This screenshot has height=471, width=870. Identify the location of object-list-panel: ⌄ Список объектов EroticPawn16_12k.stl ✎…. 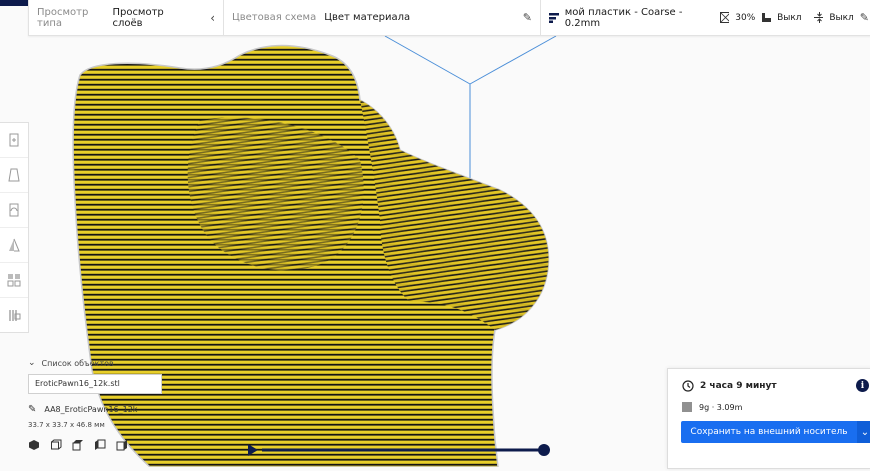
(98, 404).